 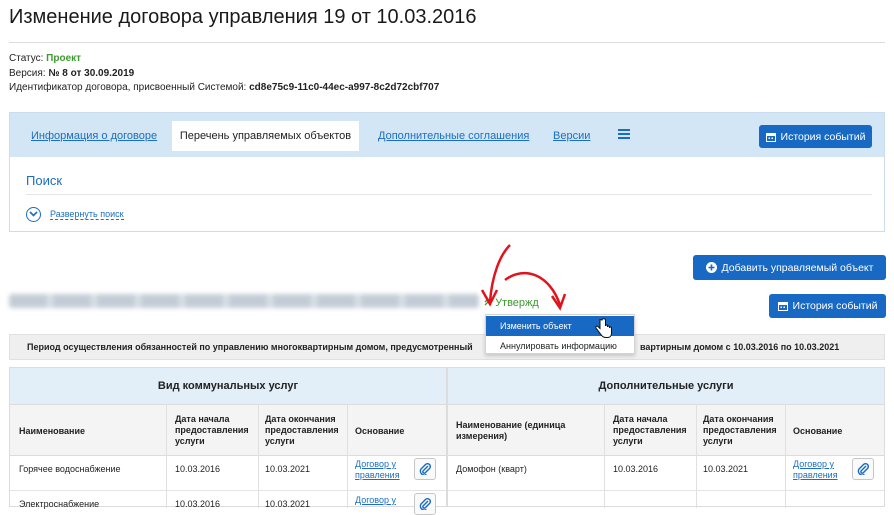 I want to click on status-line: Статус: Проект, so click(x=45, y=58).